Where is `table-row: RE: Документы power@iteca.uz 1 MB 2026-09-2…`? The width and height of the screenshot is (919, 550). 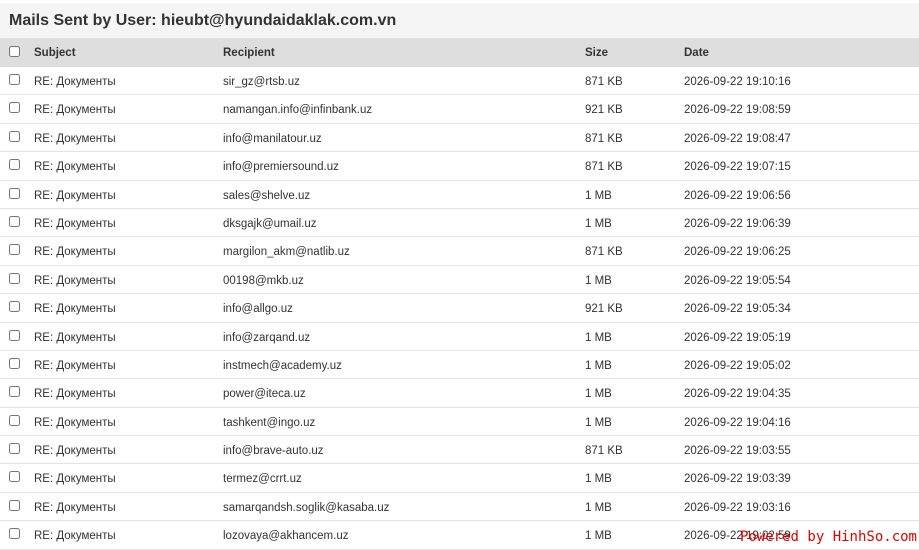
table-row: RE: Документы power@iteca.uz 1 MB 2026-09-2… is located at coordinates (459, 393).